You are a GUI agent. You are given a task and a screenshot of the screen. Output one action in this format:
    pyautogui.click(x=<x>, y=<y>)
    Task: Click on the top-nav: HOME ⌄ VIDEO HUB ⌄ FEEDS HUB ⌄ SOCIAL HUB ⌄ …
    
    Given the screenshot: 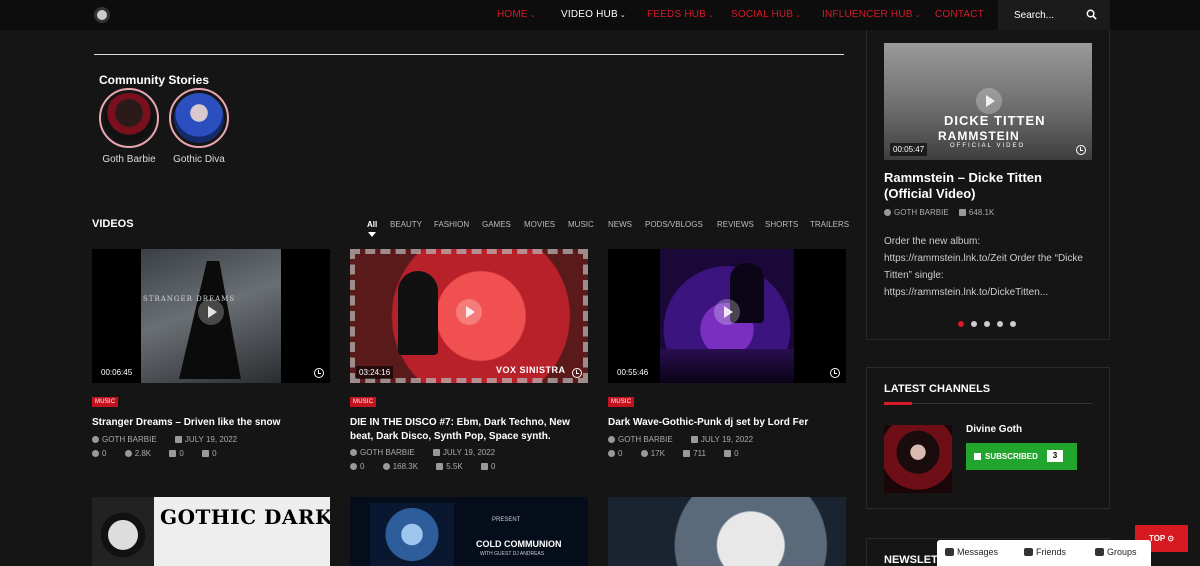 What is the action you would take?
    pyautogui.click(x=600, y=15)
    